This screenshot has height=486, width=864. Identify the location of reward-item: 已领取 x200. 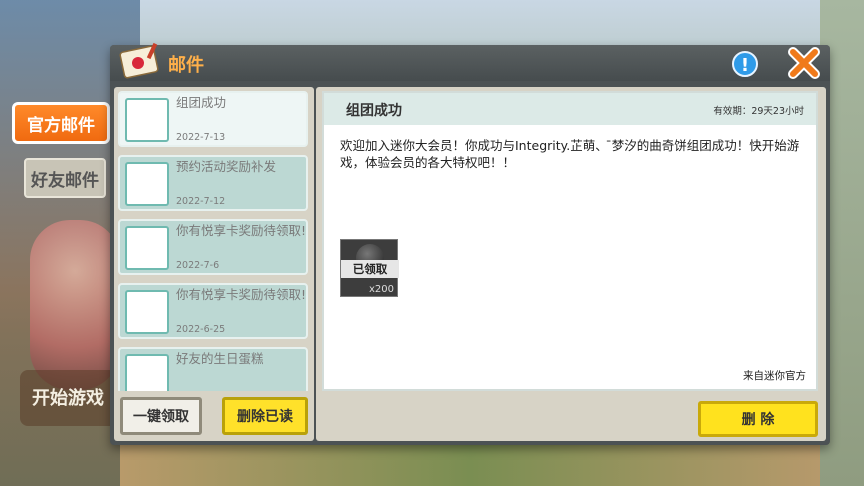
(369, 268).